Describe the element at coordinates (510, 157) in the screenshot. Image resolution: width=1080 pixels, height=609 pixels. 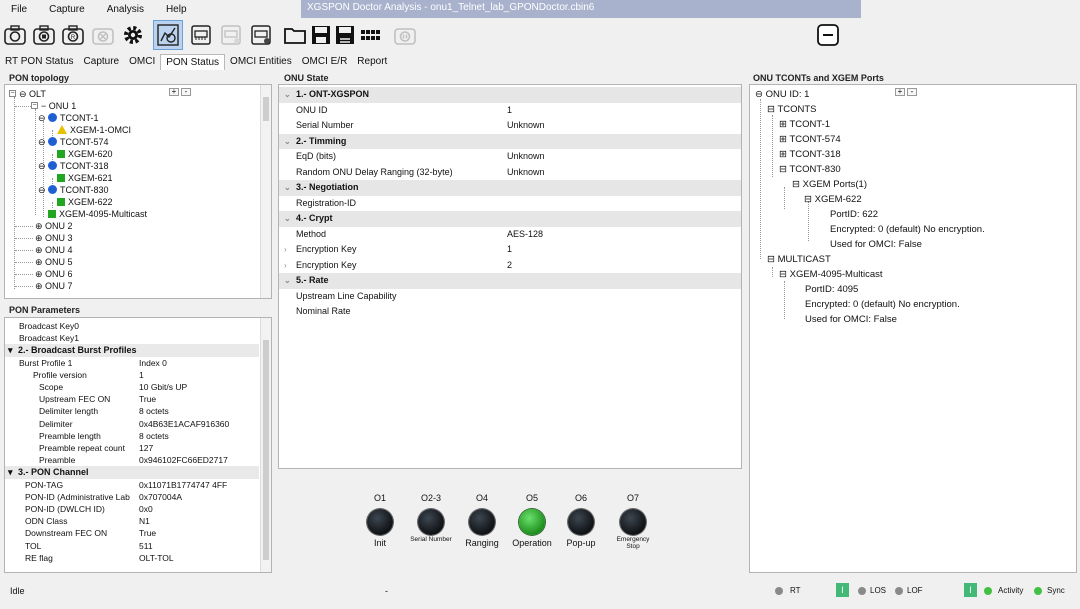
I see `state-row: EqD (bits) Unknown` at that location.